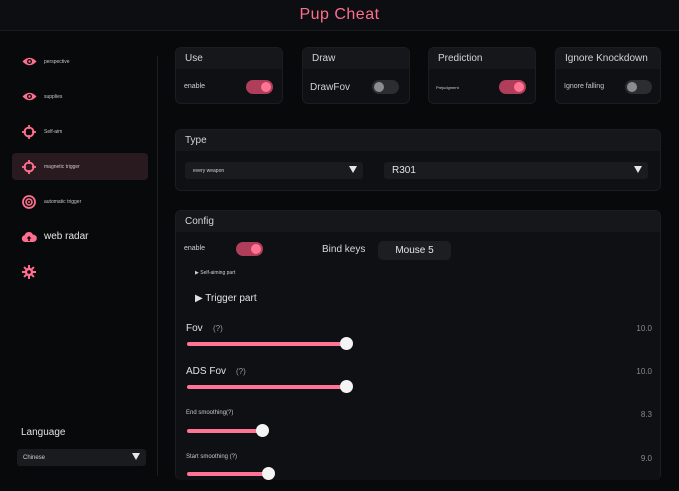 This screenshot has height=491, width=679. Describe the element at coordinates (80, 131) in the screenshot. I see `sidebar-item-self-aim: Self-aim` at that location.